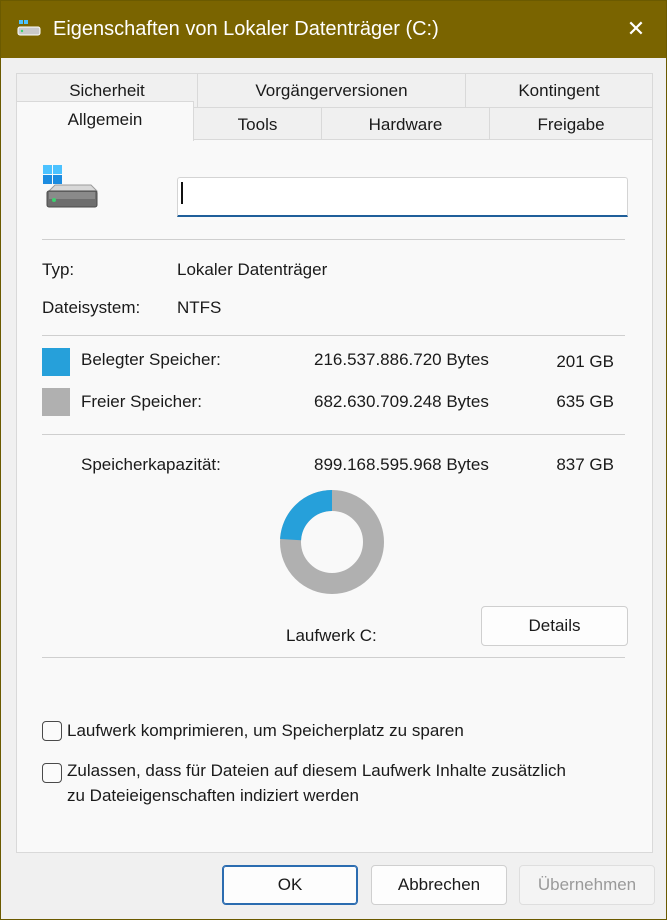  I want to click on close-button: ✕, so click(636, 29).